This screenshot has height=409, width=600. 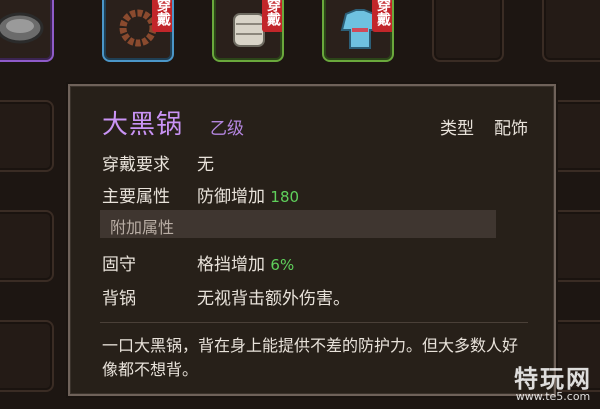 What do you see at coordinates (136, 197) in the screenshot?
I see `main-attribute-label: 主要属性` at bounding box center [136, 197].